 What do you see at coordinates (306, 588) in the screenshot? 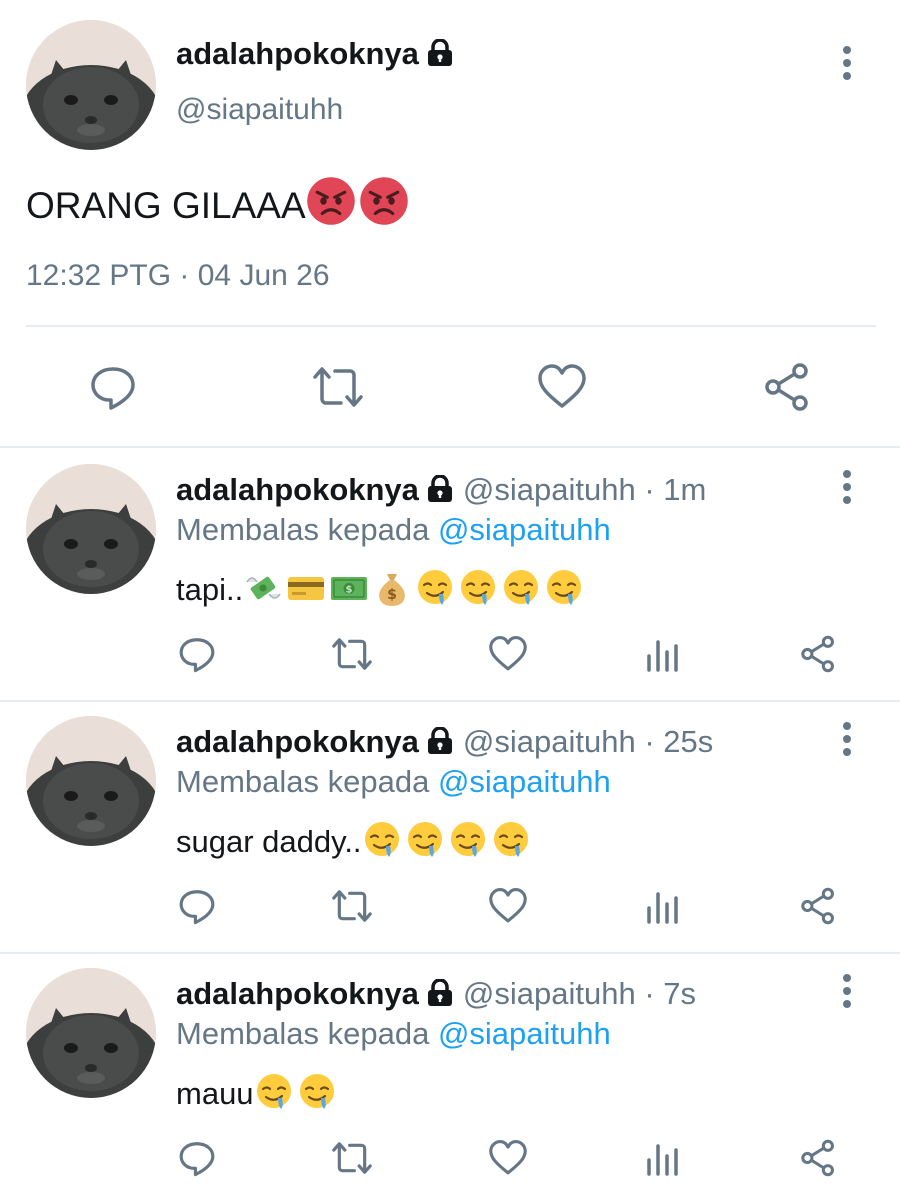
I see `credit-card-icon` at bounding box center [306, 588].